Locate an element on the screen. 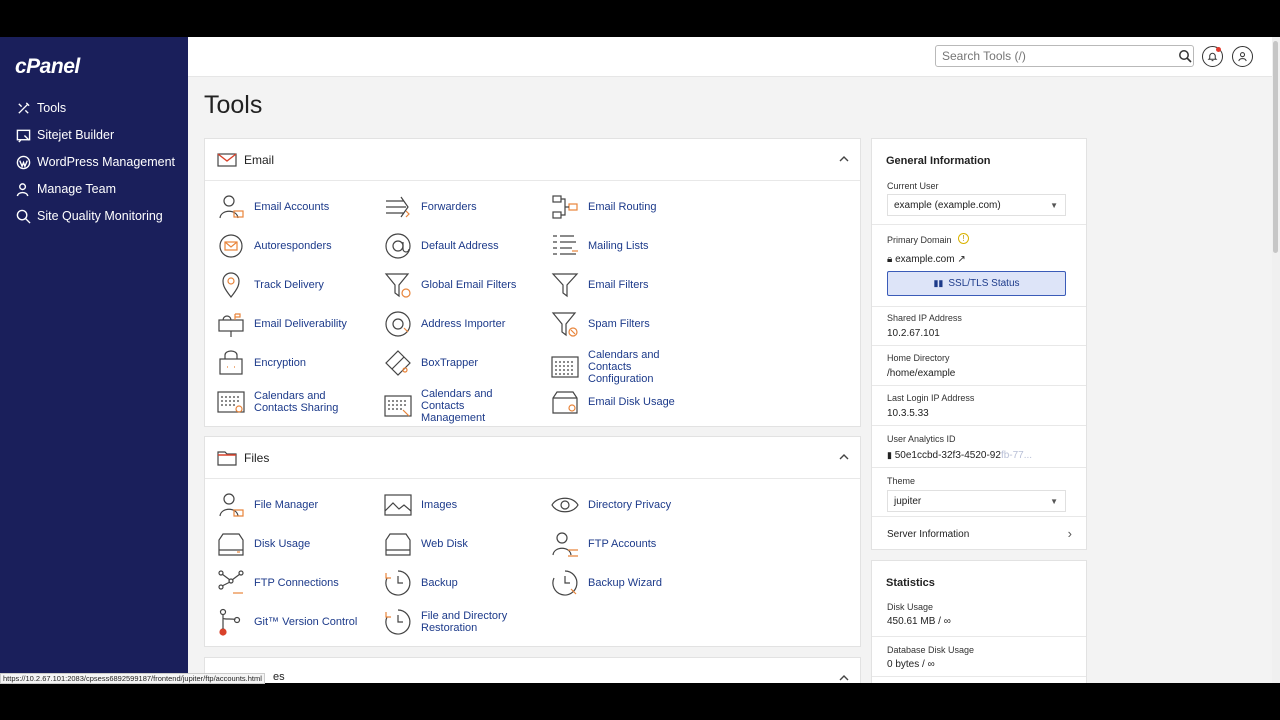 The width and height of the screenshot is (1280, 720). sidebar-item-manage-team: Manage Team is located at coordinates (65, 189).